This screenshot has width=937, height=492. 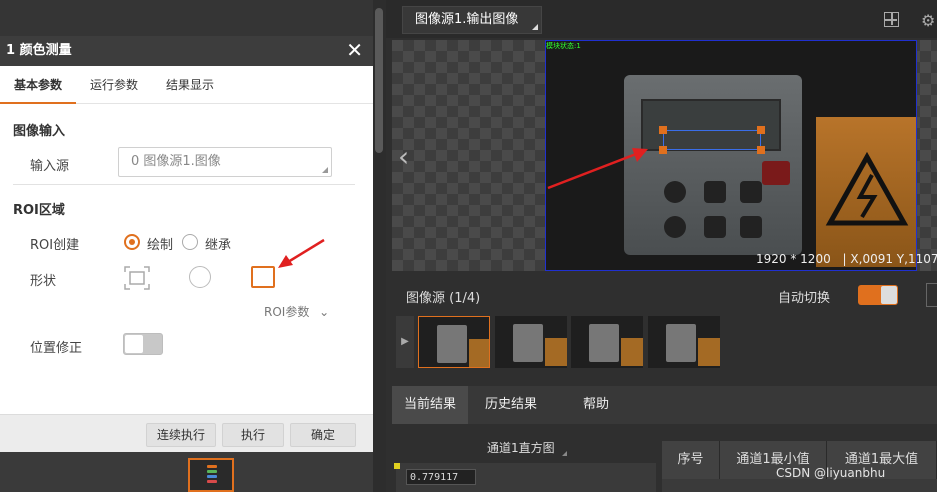 I want to click on auto-switch-label: 自动切换, so click(x=804, y=298).